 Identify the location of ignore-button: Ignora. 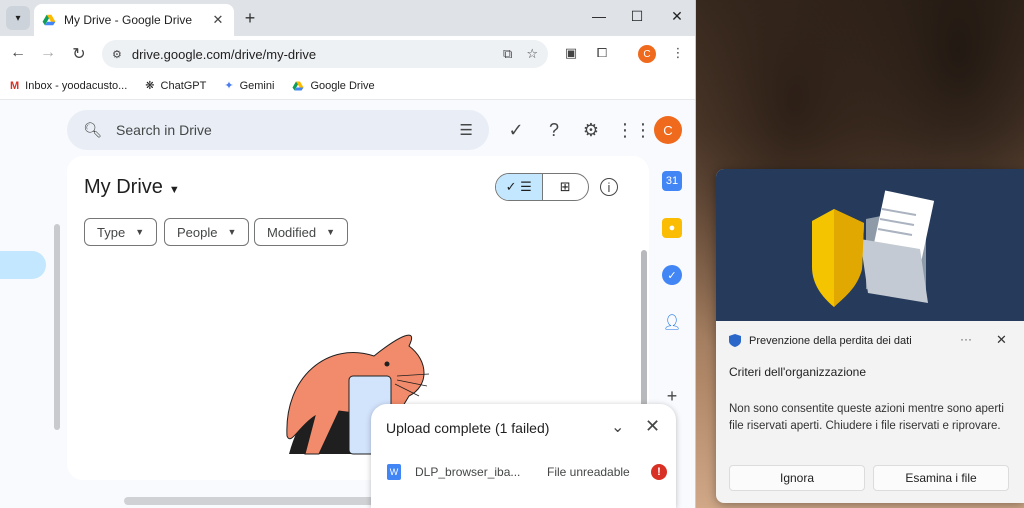
(797, 478).